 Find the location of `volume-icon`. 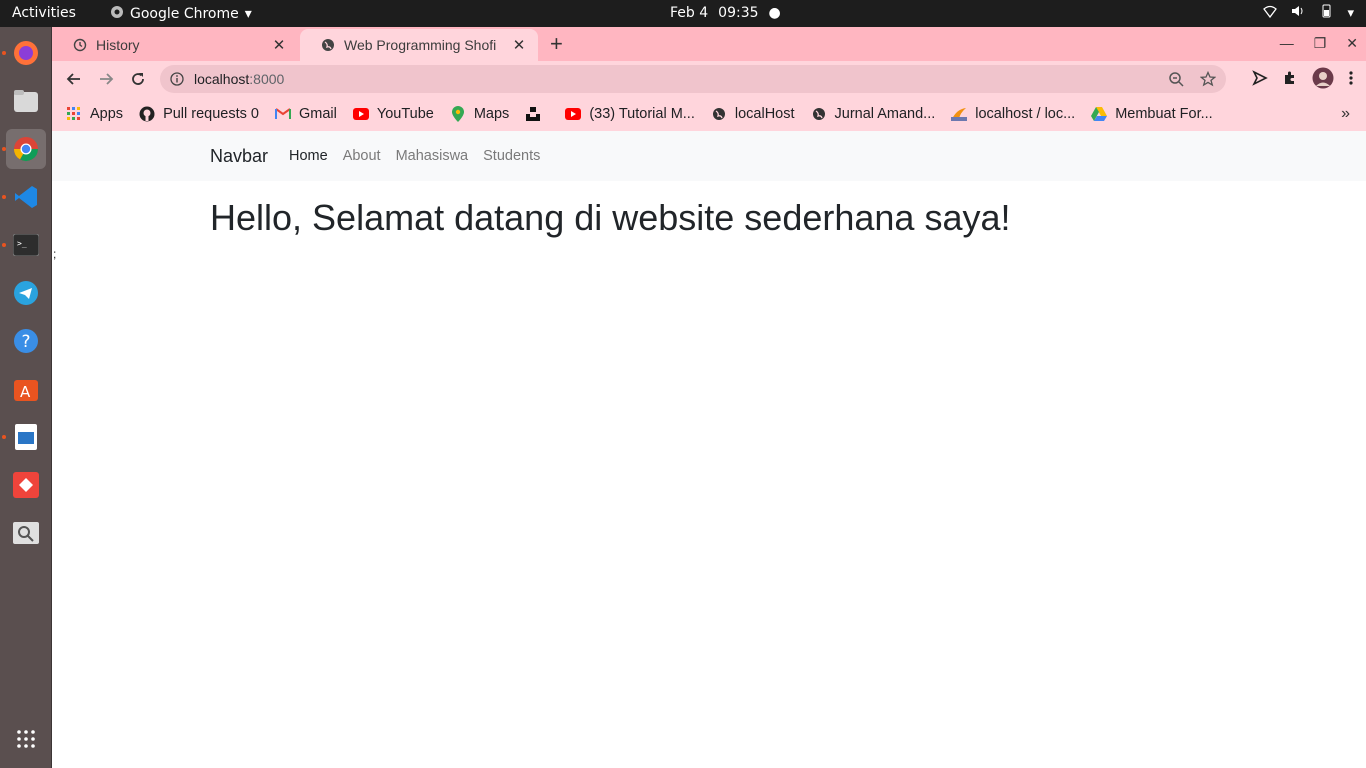

volume-icon is located at coordinates (1298, 13).